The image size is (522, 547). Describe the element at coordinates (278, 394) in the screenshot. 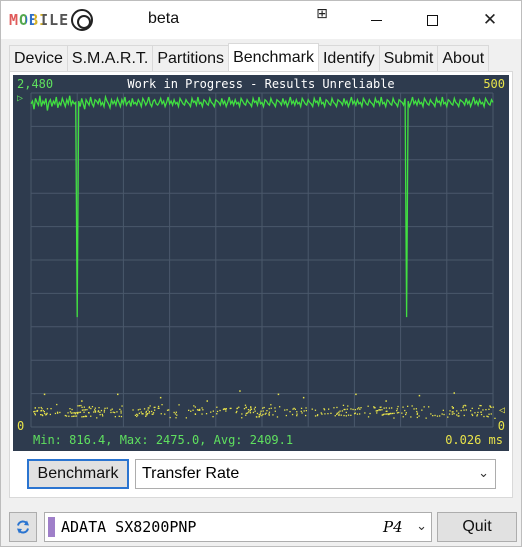

I see `access-time-outlier` at that location.